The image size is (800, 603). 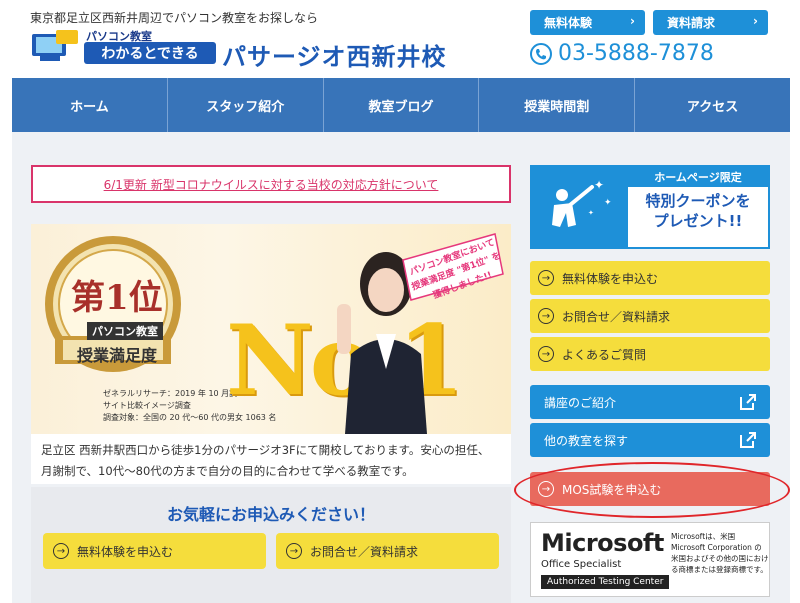 I want to click on description-line-2: 月謝制で、10代～80代の方まで自分の目的に合わせて学べる教室です。, so click(x=227, y=471).